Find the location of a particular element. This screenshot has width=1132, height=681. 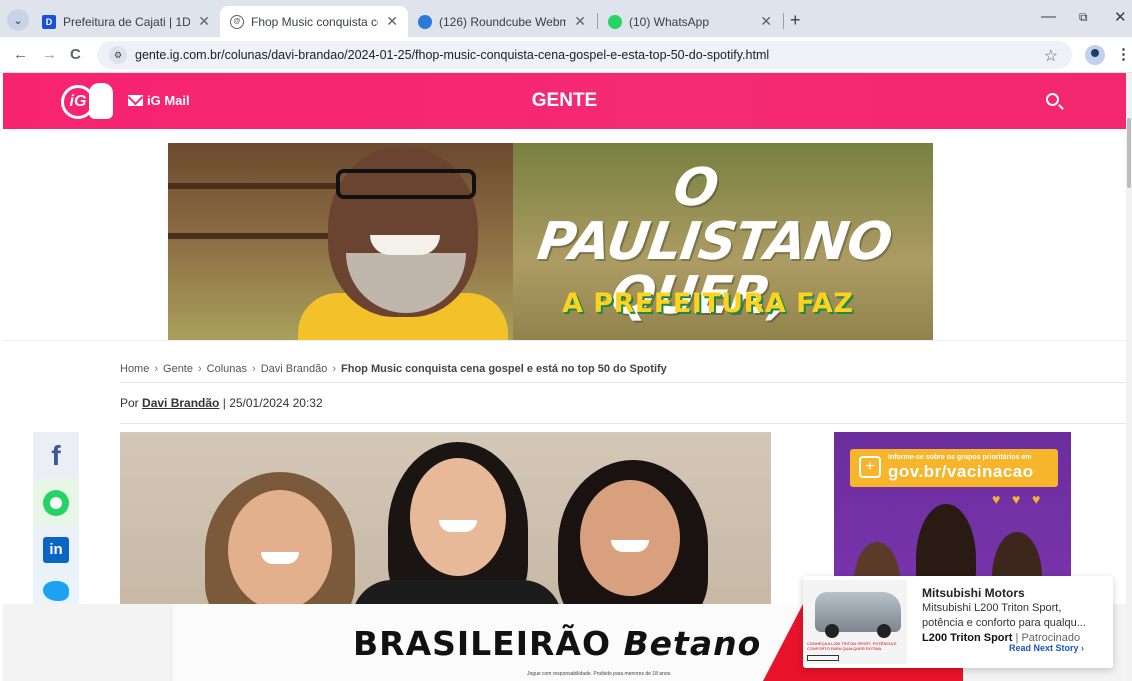

ad-big-text: gov.br/vacinacao is located at coordinates (961, 471).